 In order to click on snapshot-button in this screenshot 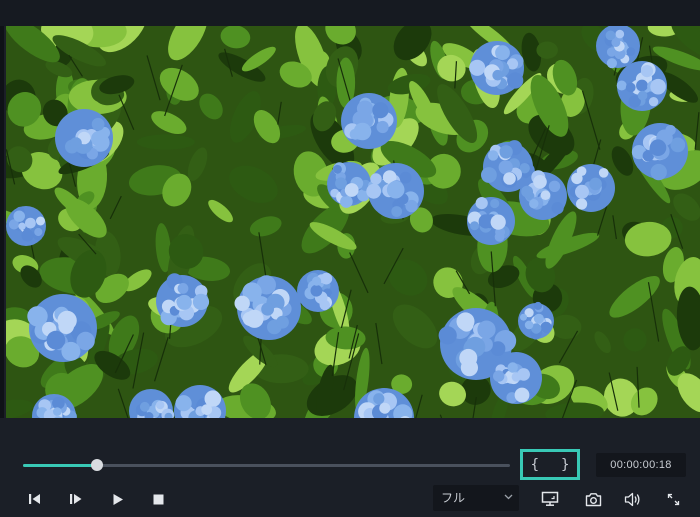, I will do `click(593, 499)`.